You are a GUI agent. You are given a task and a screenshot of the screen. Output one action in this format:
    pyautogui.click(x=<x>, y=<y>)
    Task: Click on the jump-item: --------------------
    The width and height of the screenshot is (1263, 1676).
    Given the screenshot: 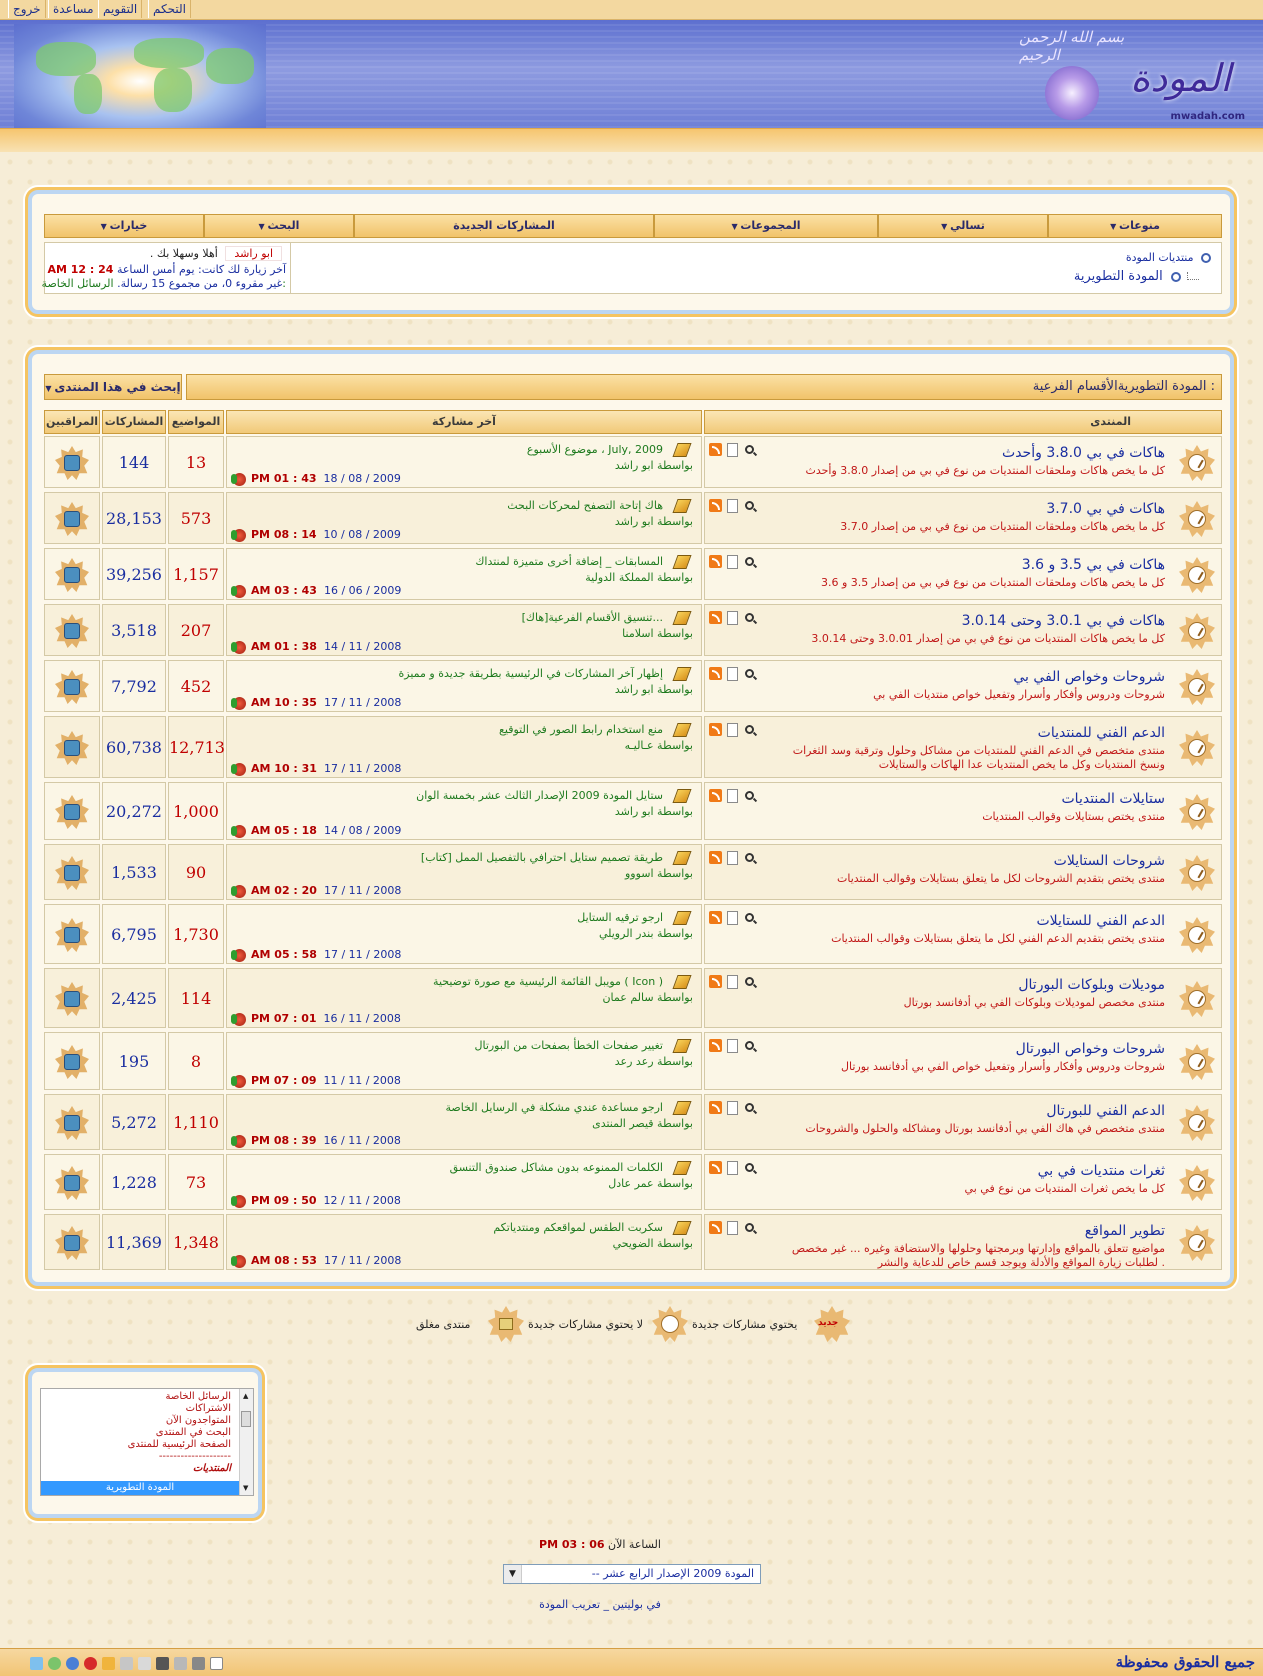 What is the action you would take?
    pyautogui.click(x=195, y=1456)
    